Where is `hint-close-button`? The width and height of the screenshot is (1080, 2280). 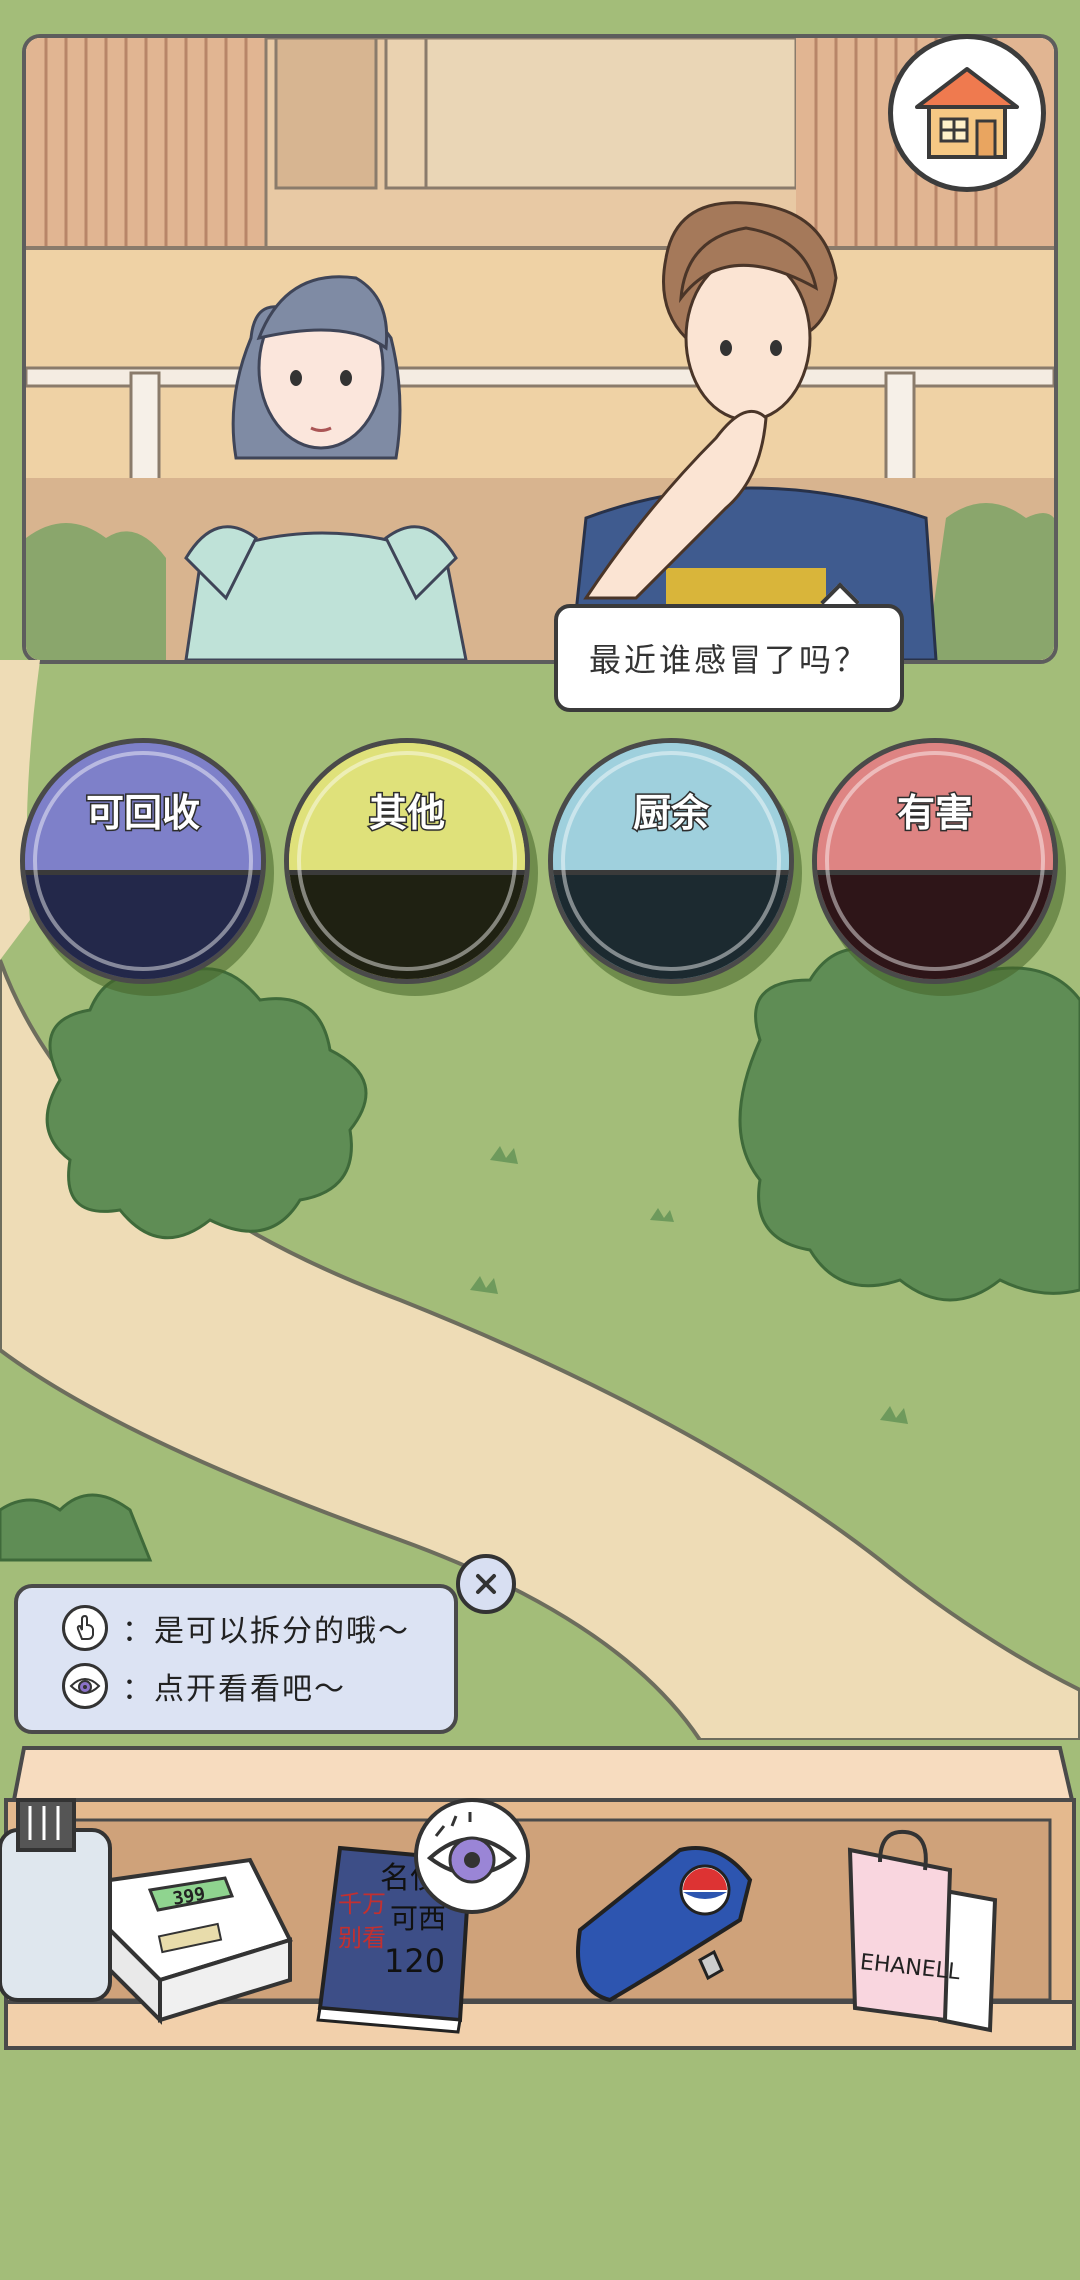 hint-close-button is located at coordinates (486, 1584).